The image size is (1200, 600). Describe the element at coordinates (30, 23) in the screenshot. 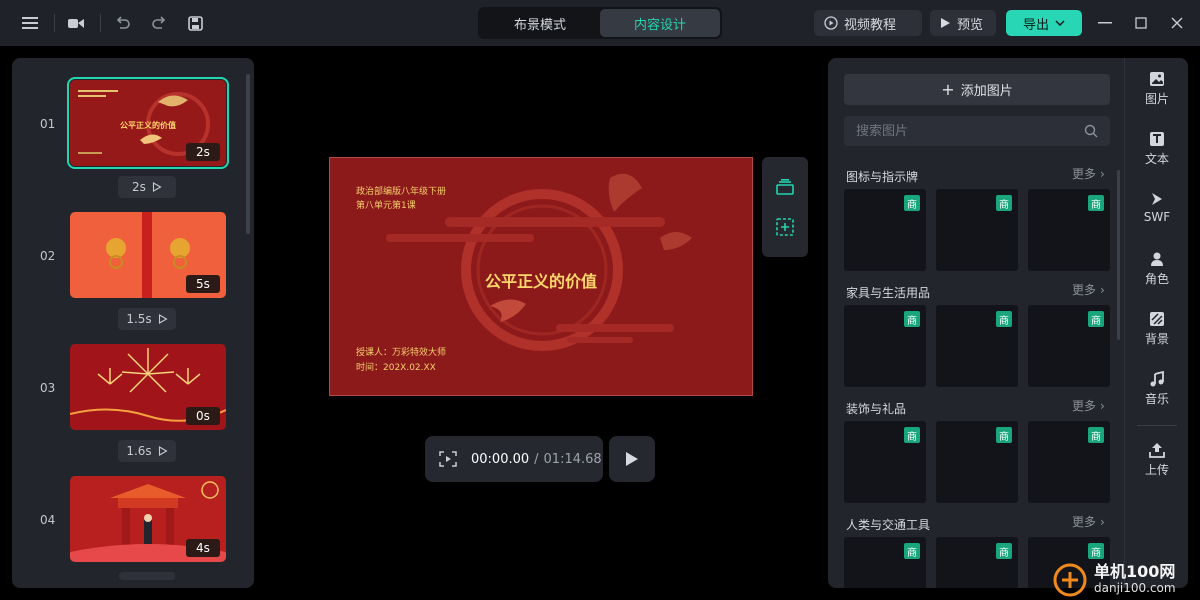

I see `menu-icon` at that location.